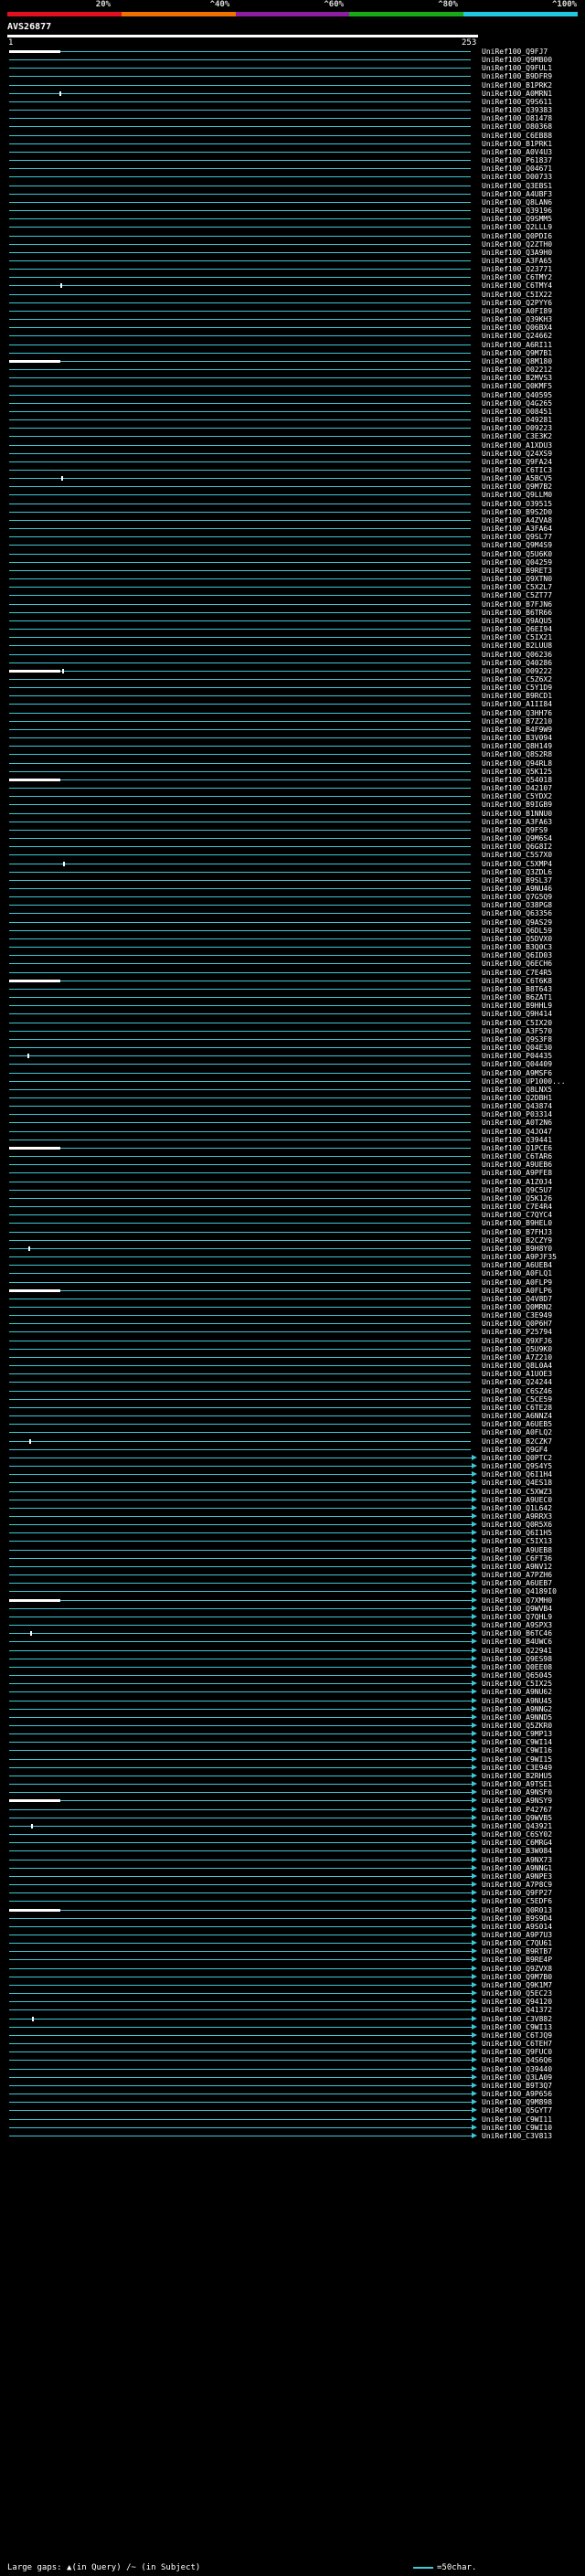  Describe the element at coordinates (517, 177) in the screenshot. I see `hit-accession-label: UniRef100_O00733` at that location.